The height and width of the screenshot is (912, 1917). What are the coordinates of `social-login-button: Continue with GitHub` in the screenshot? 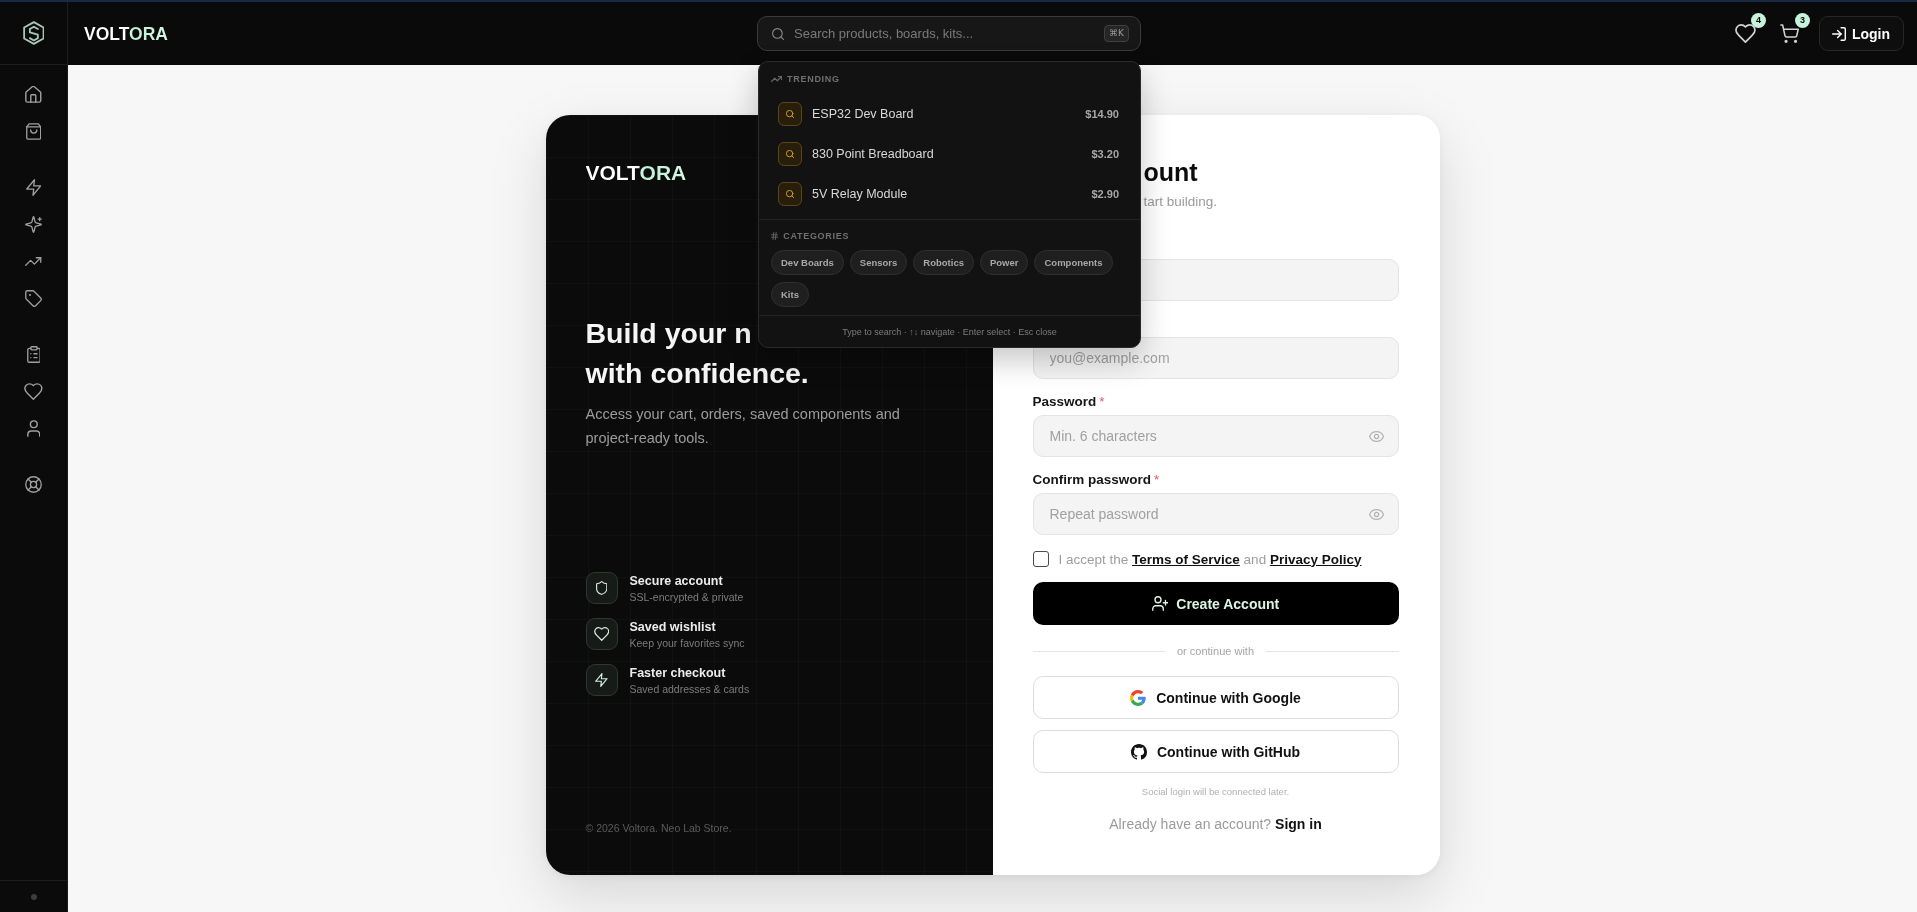 It's located at (1215, 751).